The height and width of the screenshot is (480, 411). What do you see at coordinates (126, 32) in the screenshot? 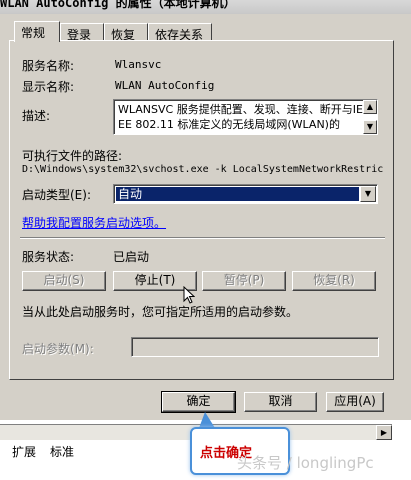
I see `tab-recovery: 恢复` at bounding box center [126, 32].